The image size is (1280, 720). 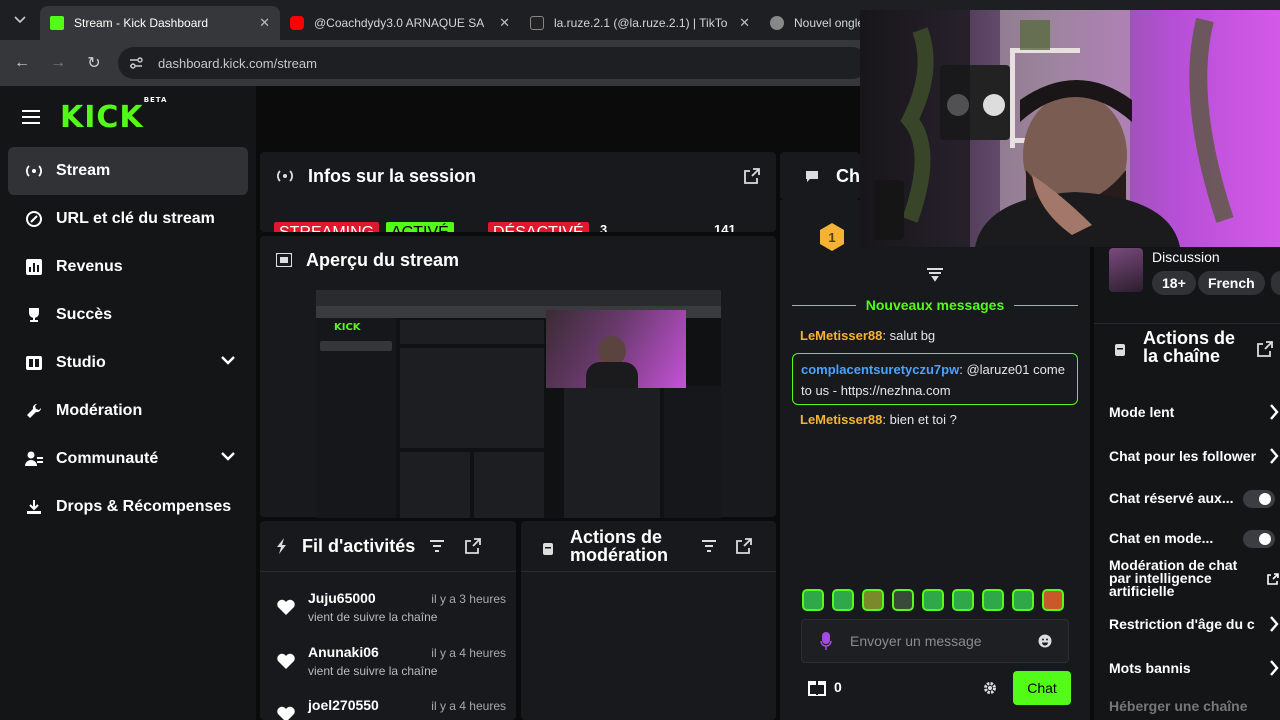 I want to click on follower-name: joel270550, so click(x=343, y=705).